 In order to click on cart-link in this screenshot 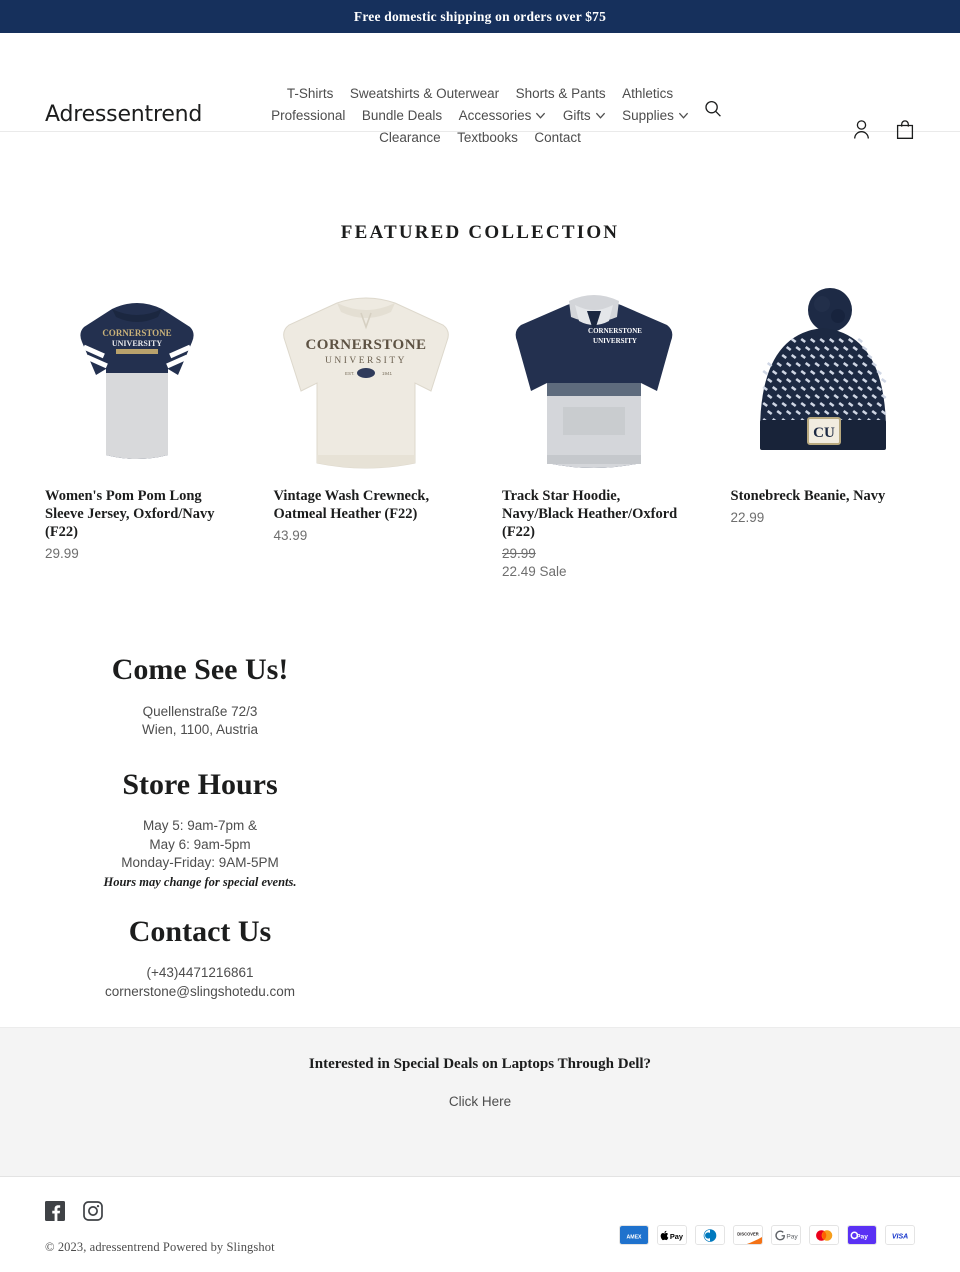, I will do `click(905, 129)`.